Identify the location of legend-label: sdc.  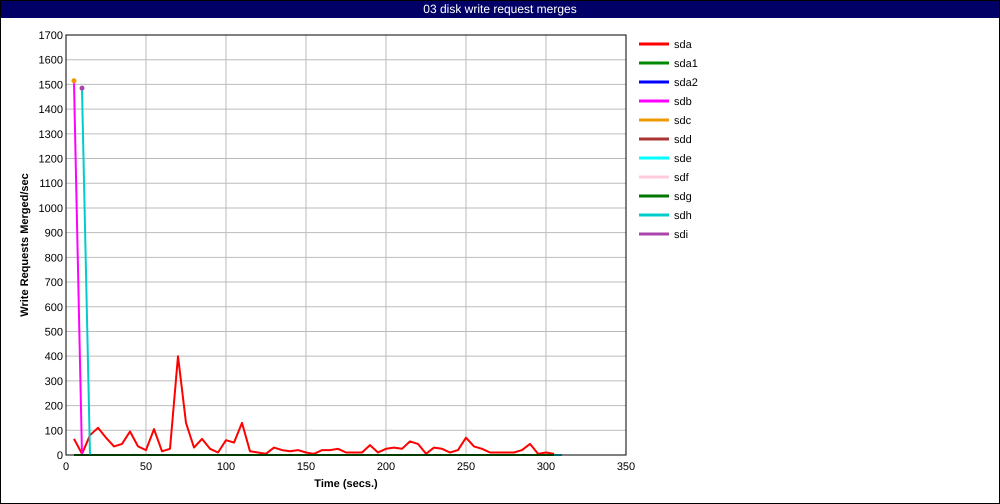
(683, 121).